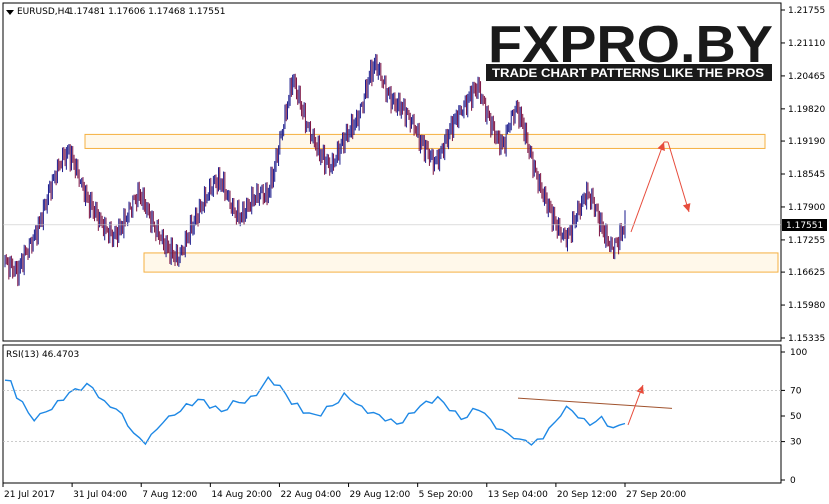  Describe the element at coordinates (806, 77) in the screenshot. I see `price-tick-label: 1.20465` at that location.